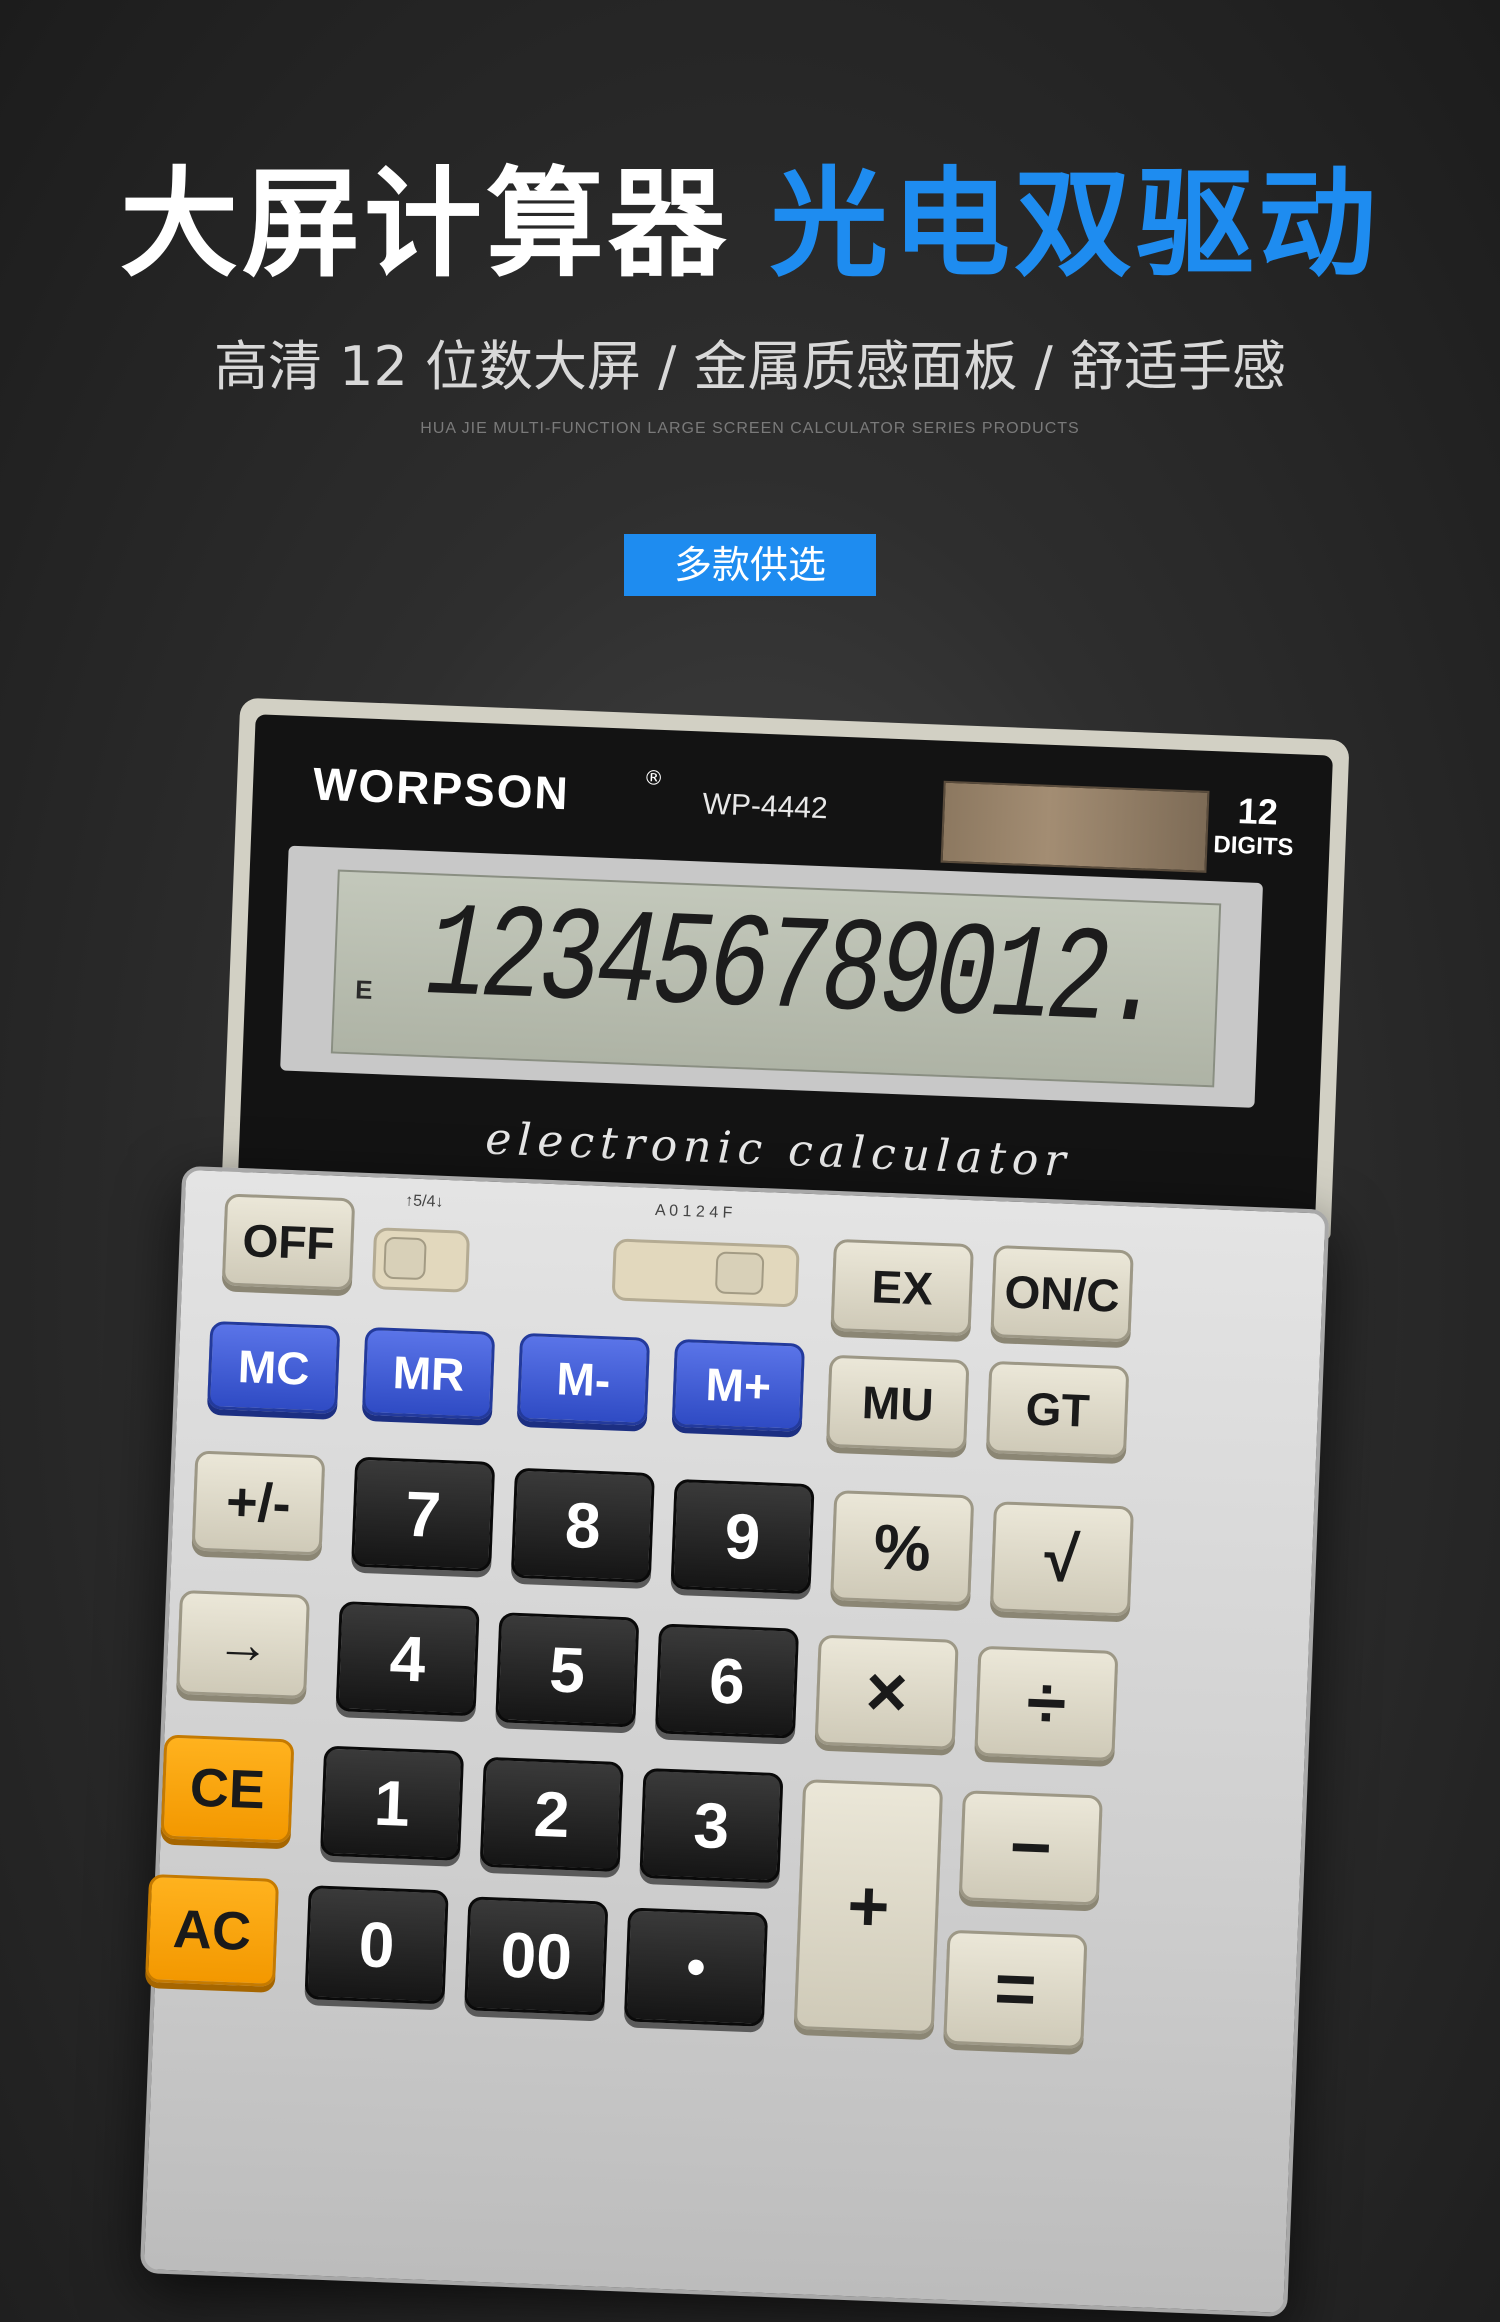  I want to click on key-sqrt: √, so click(1061, 1559).